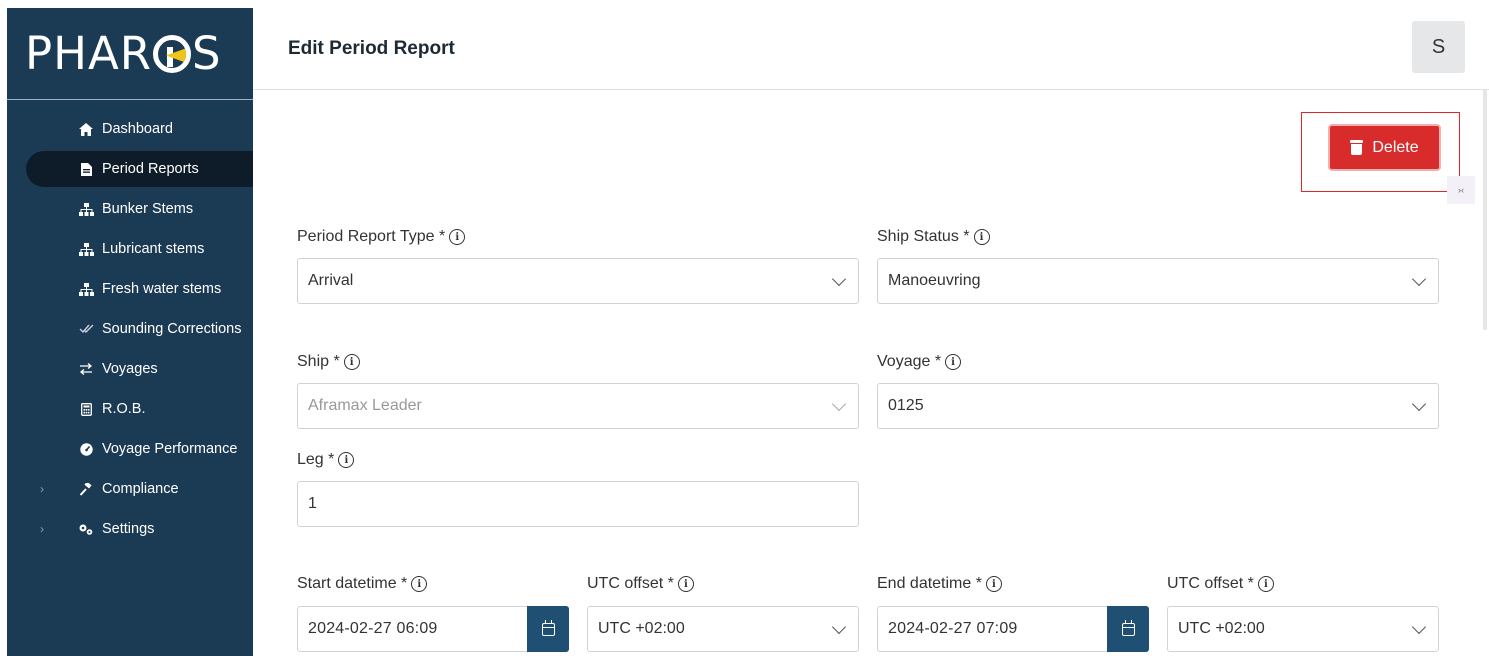 Image resolution: width=1489 pixels, height=656 pixels. I want to click on page-title: Edit Period Report, so click(371, 48).